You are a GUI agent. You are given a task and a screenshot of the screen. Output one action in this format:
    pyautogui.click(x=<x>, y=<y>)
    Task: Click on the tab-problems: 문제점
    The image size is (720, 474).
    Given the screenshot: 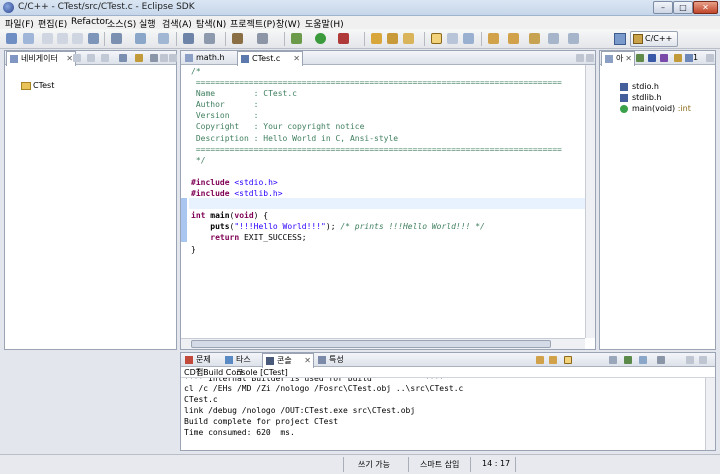 What is the action you would take?
    pyautogui.click(x=202, y=365)
    